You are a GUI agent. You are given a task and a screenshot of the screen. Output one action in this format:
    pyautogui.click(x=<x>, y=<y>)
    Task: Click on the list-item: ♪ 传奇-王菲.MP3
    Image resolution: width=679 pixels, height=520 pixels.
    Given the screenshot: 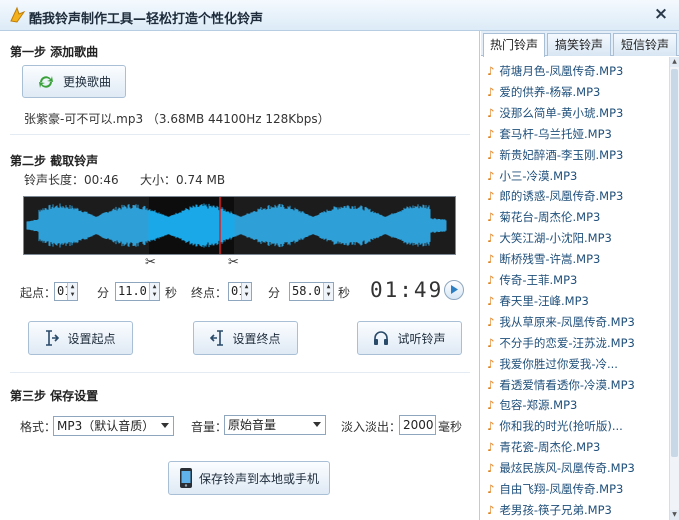 What is the action you would take?
    pyautogui.click(x=577, y=280)
    